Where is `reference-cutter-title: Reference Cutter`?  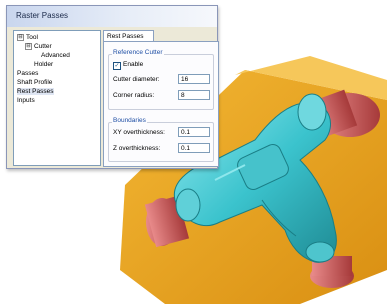 reference-cutter-title: Reference Cutter is located at coordinates (138, 52).